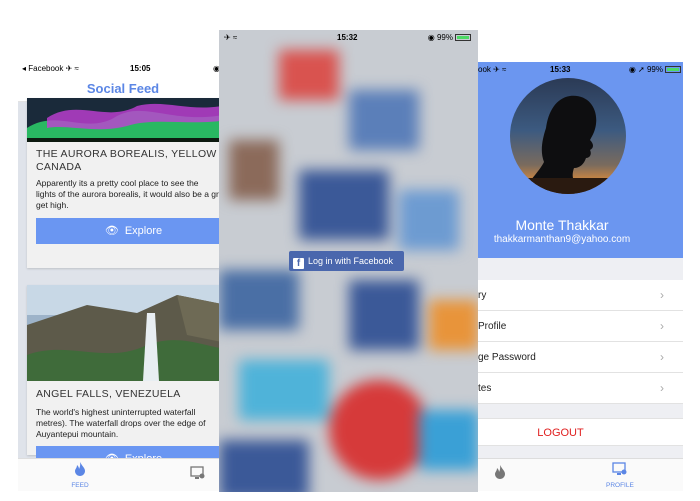  What do you see at coordinates (143, 231) in the screenshot?
I see `explore-label: Explore` at bounding box center [143, 231].